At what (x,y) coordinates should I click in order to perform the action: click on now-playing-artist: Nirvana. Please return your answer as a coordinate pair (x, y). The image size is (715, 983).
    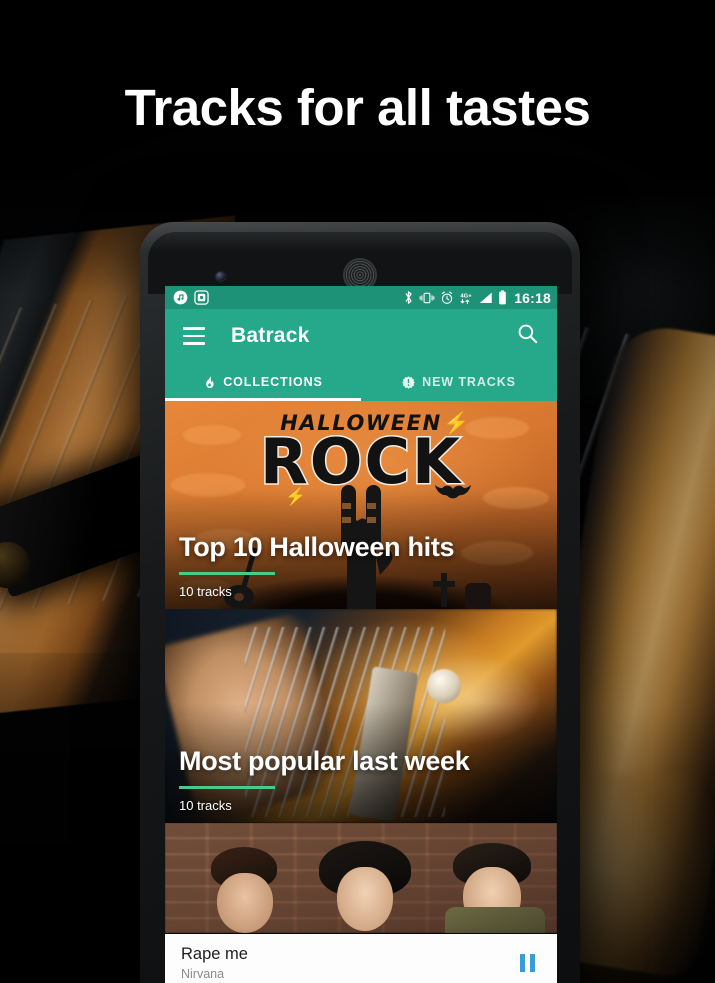
    Looking at the image, I should click on (203, 974).